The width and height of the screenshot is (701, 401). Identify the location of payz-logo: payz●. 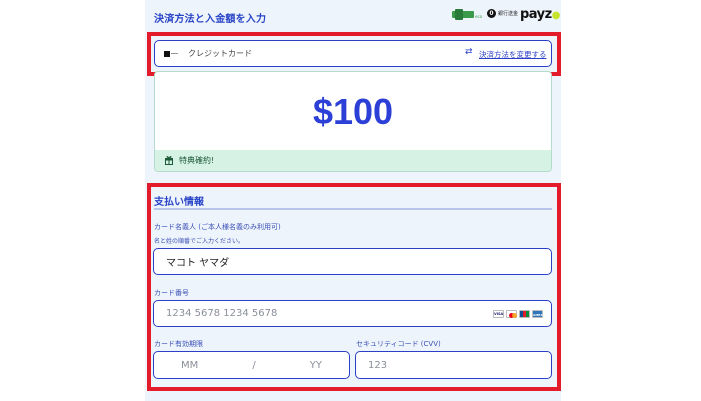
(540, 14).